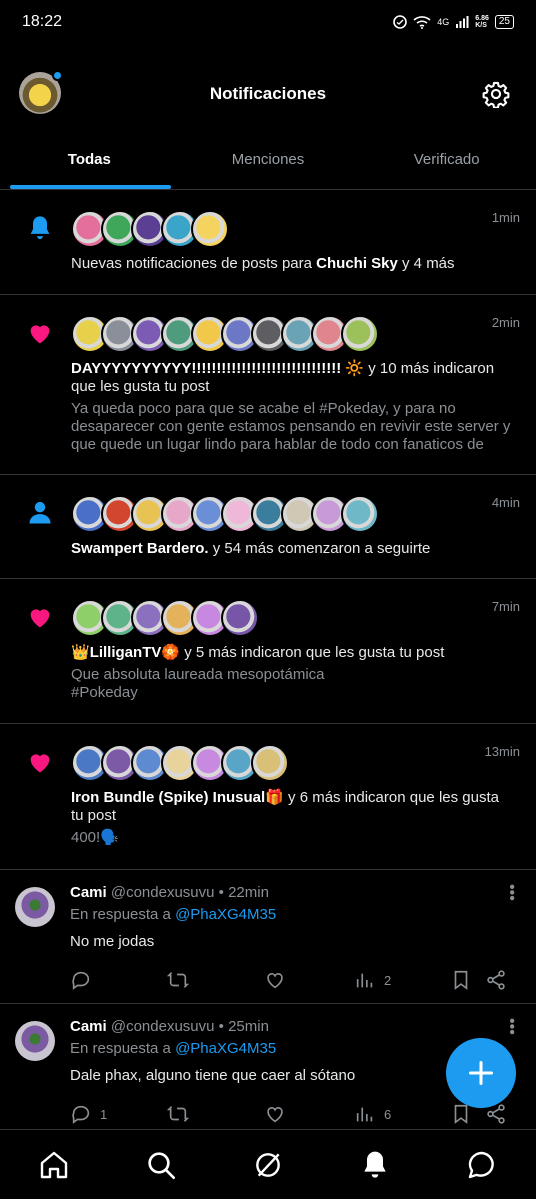  I want to click on plus-icon, so click(481, 1073).